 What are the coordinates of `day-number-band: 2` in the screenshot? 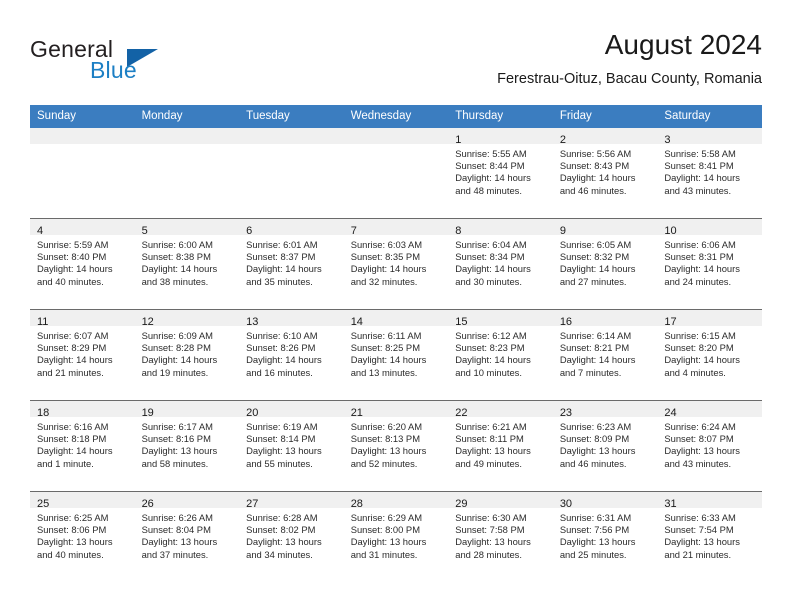 It's located at (605, 137).